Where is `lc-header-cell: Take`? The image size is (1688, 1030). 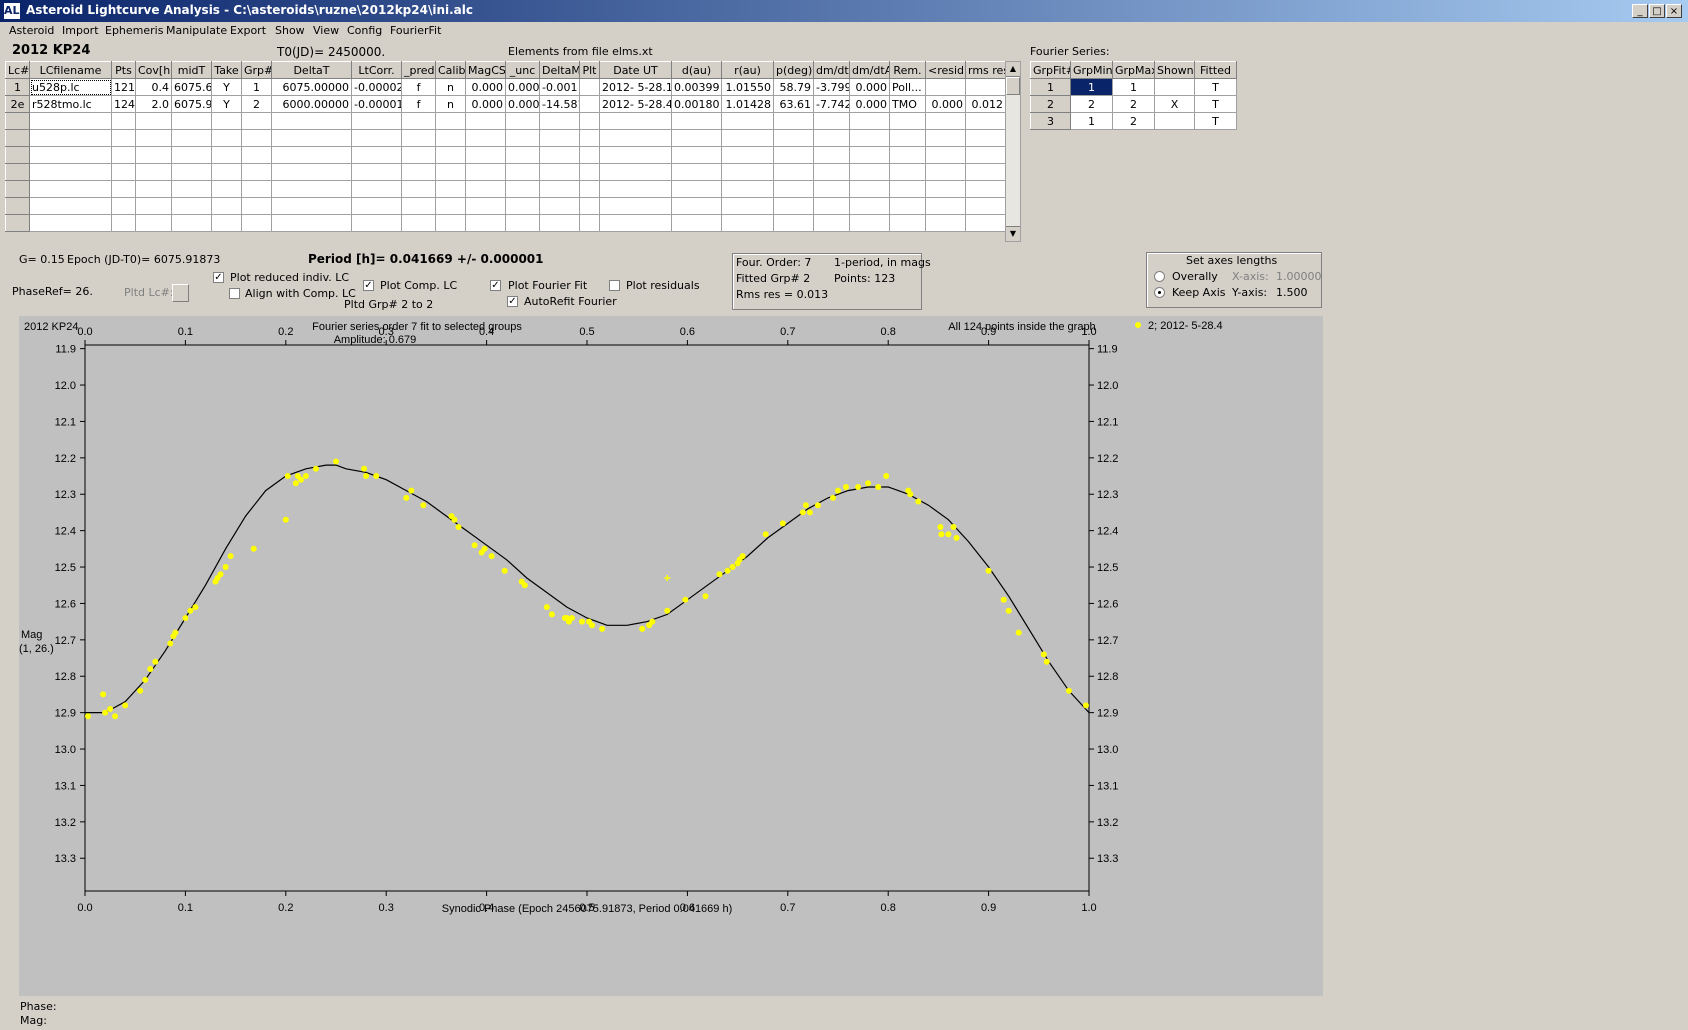 lc-header-cell: Take is located at coordinates (226, 70).